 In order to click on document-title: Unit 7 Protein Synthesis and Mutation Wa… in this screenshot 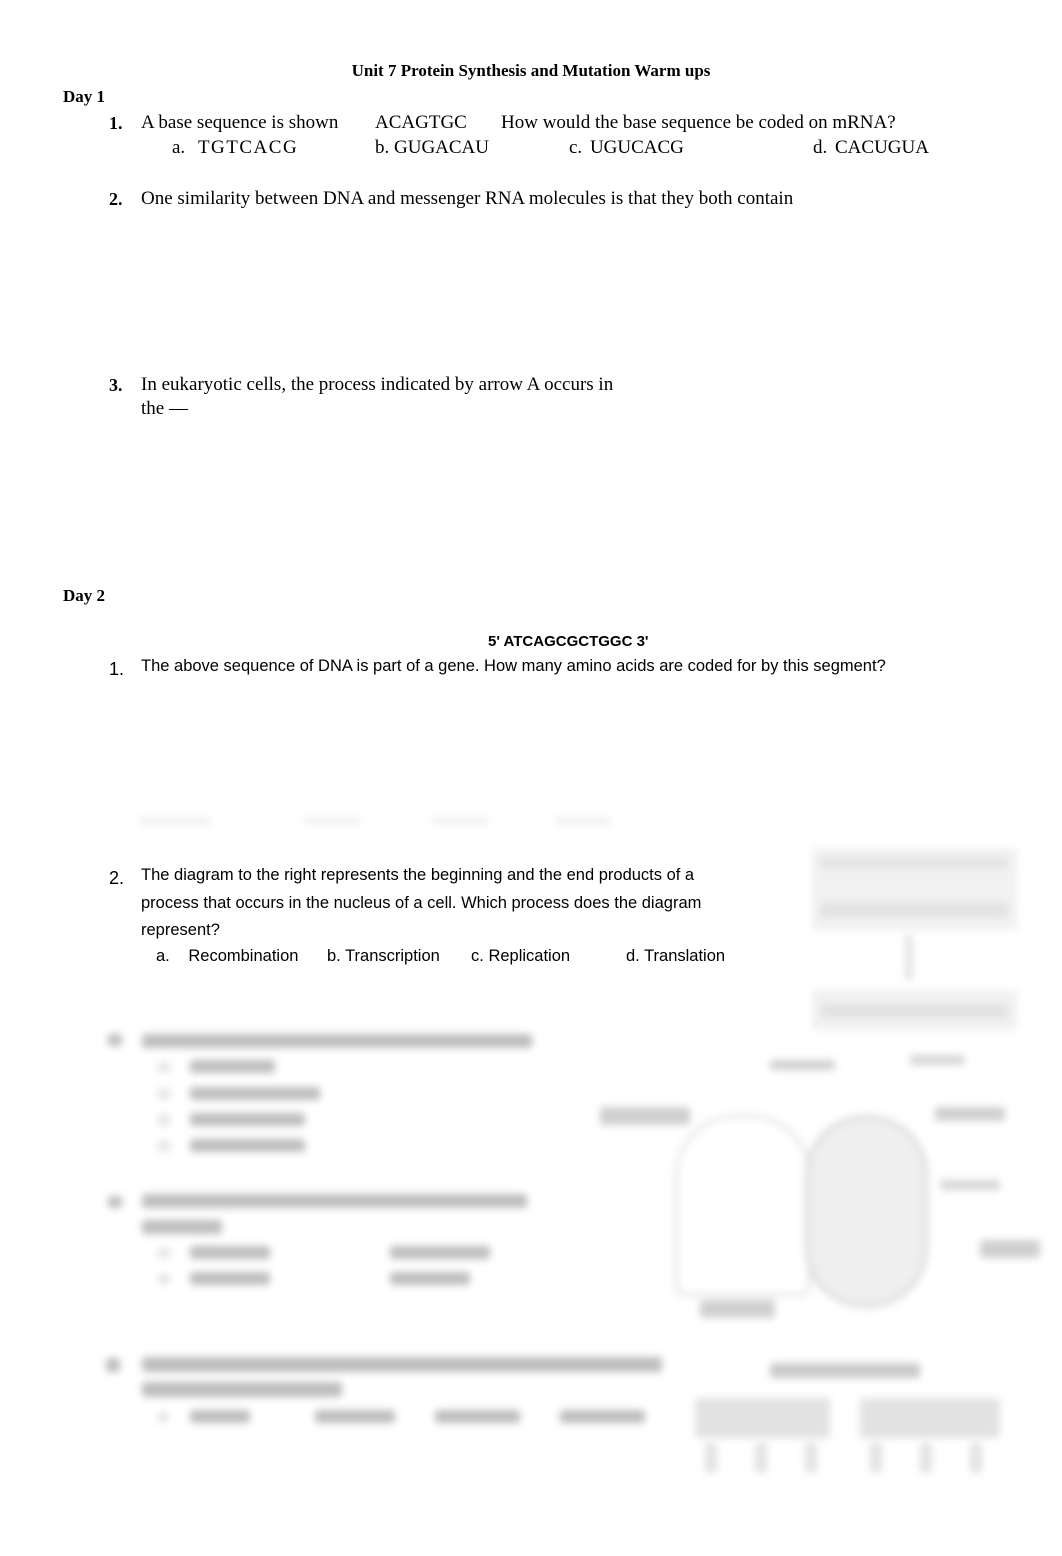, I will do `click(531, 70)`.